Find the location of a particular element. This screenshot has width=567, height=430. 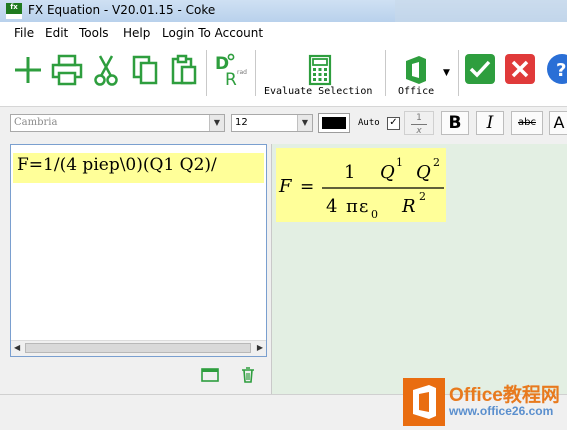

check-icon is located at coordinates (480, 69).